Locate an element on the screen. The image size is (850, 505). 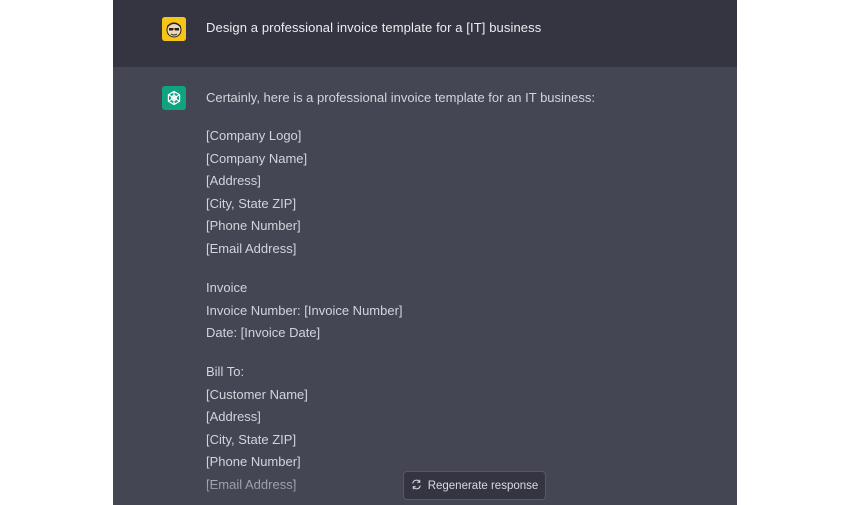
regenerate-label: Regenerate response is located at coordinates (483, 485).